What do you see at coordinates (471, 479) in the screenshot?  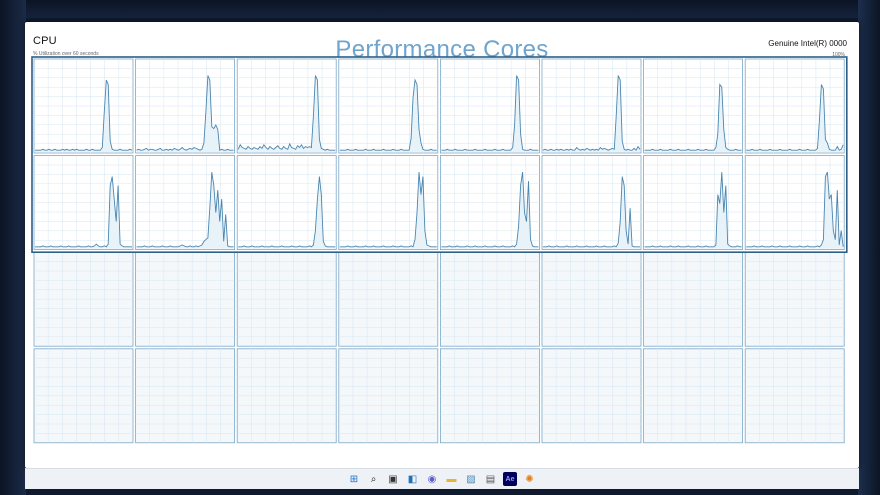 I see `photos-icon: ▨` at bounding box center [471, 479].